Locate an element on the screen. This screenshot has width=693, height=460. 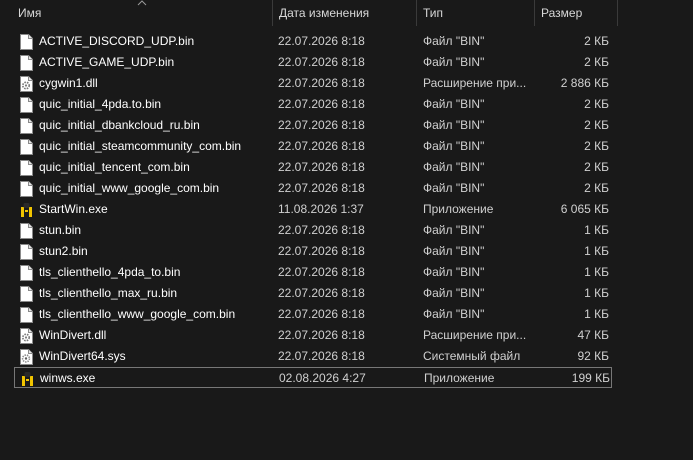
file-row: stun2.bin 22.07.2026 8:18 Файл "BIN" 1 КБ is located at coordinates (313, 251).